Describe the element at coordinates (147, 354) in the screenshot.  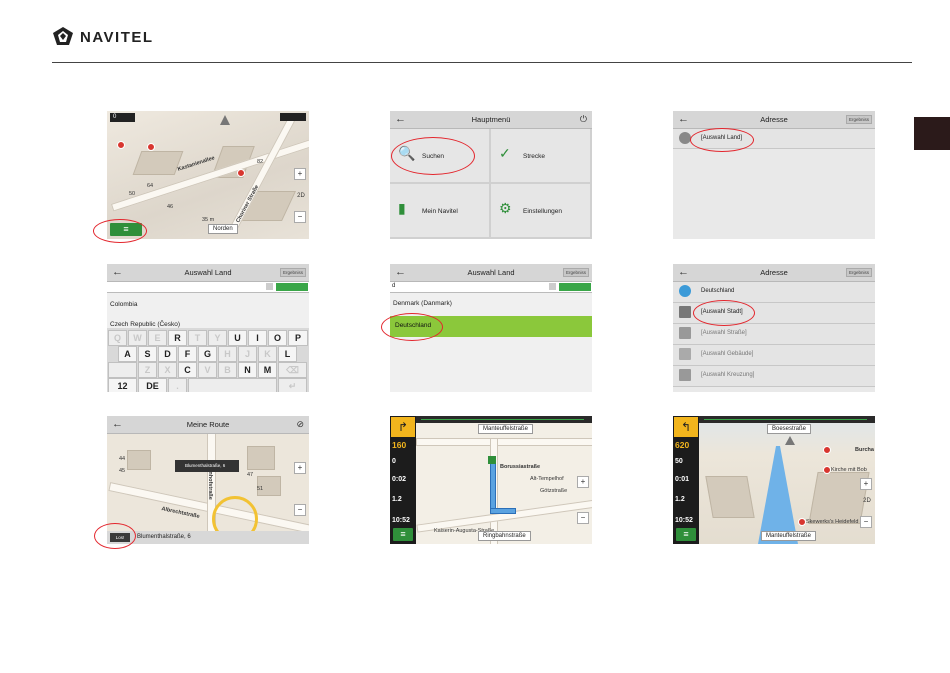
I see `key: S` at that location.